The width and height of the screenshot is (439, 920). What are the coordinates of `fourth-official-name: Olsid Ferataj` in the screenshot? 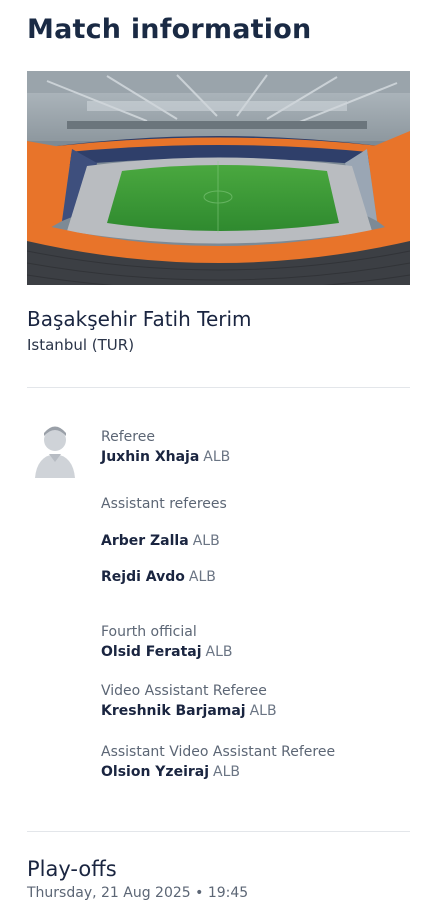 It's located at (151, 652).